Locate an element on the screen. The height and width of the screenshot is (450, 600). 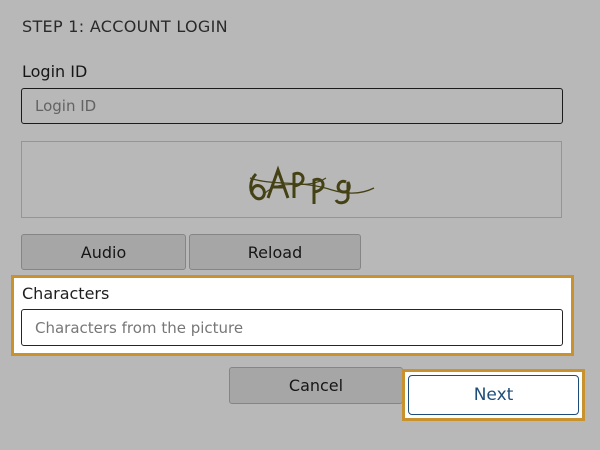
next-button: Next is located at coordinates (493, 395).